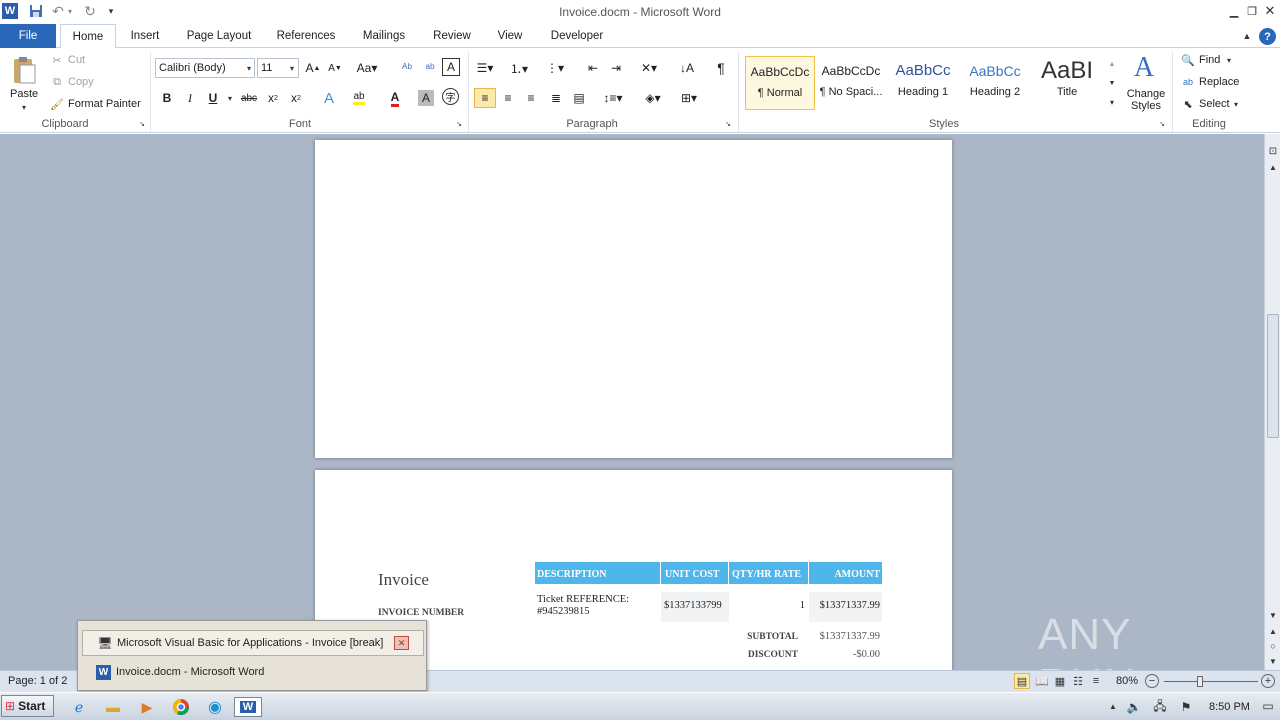 This screenshot has width=1280, height=720. Describe the element at coordinates (1219, 82) in the screenshot. I see `replace-button: Replace` at that location.